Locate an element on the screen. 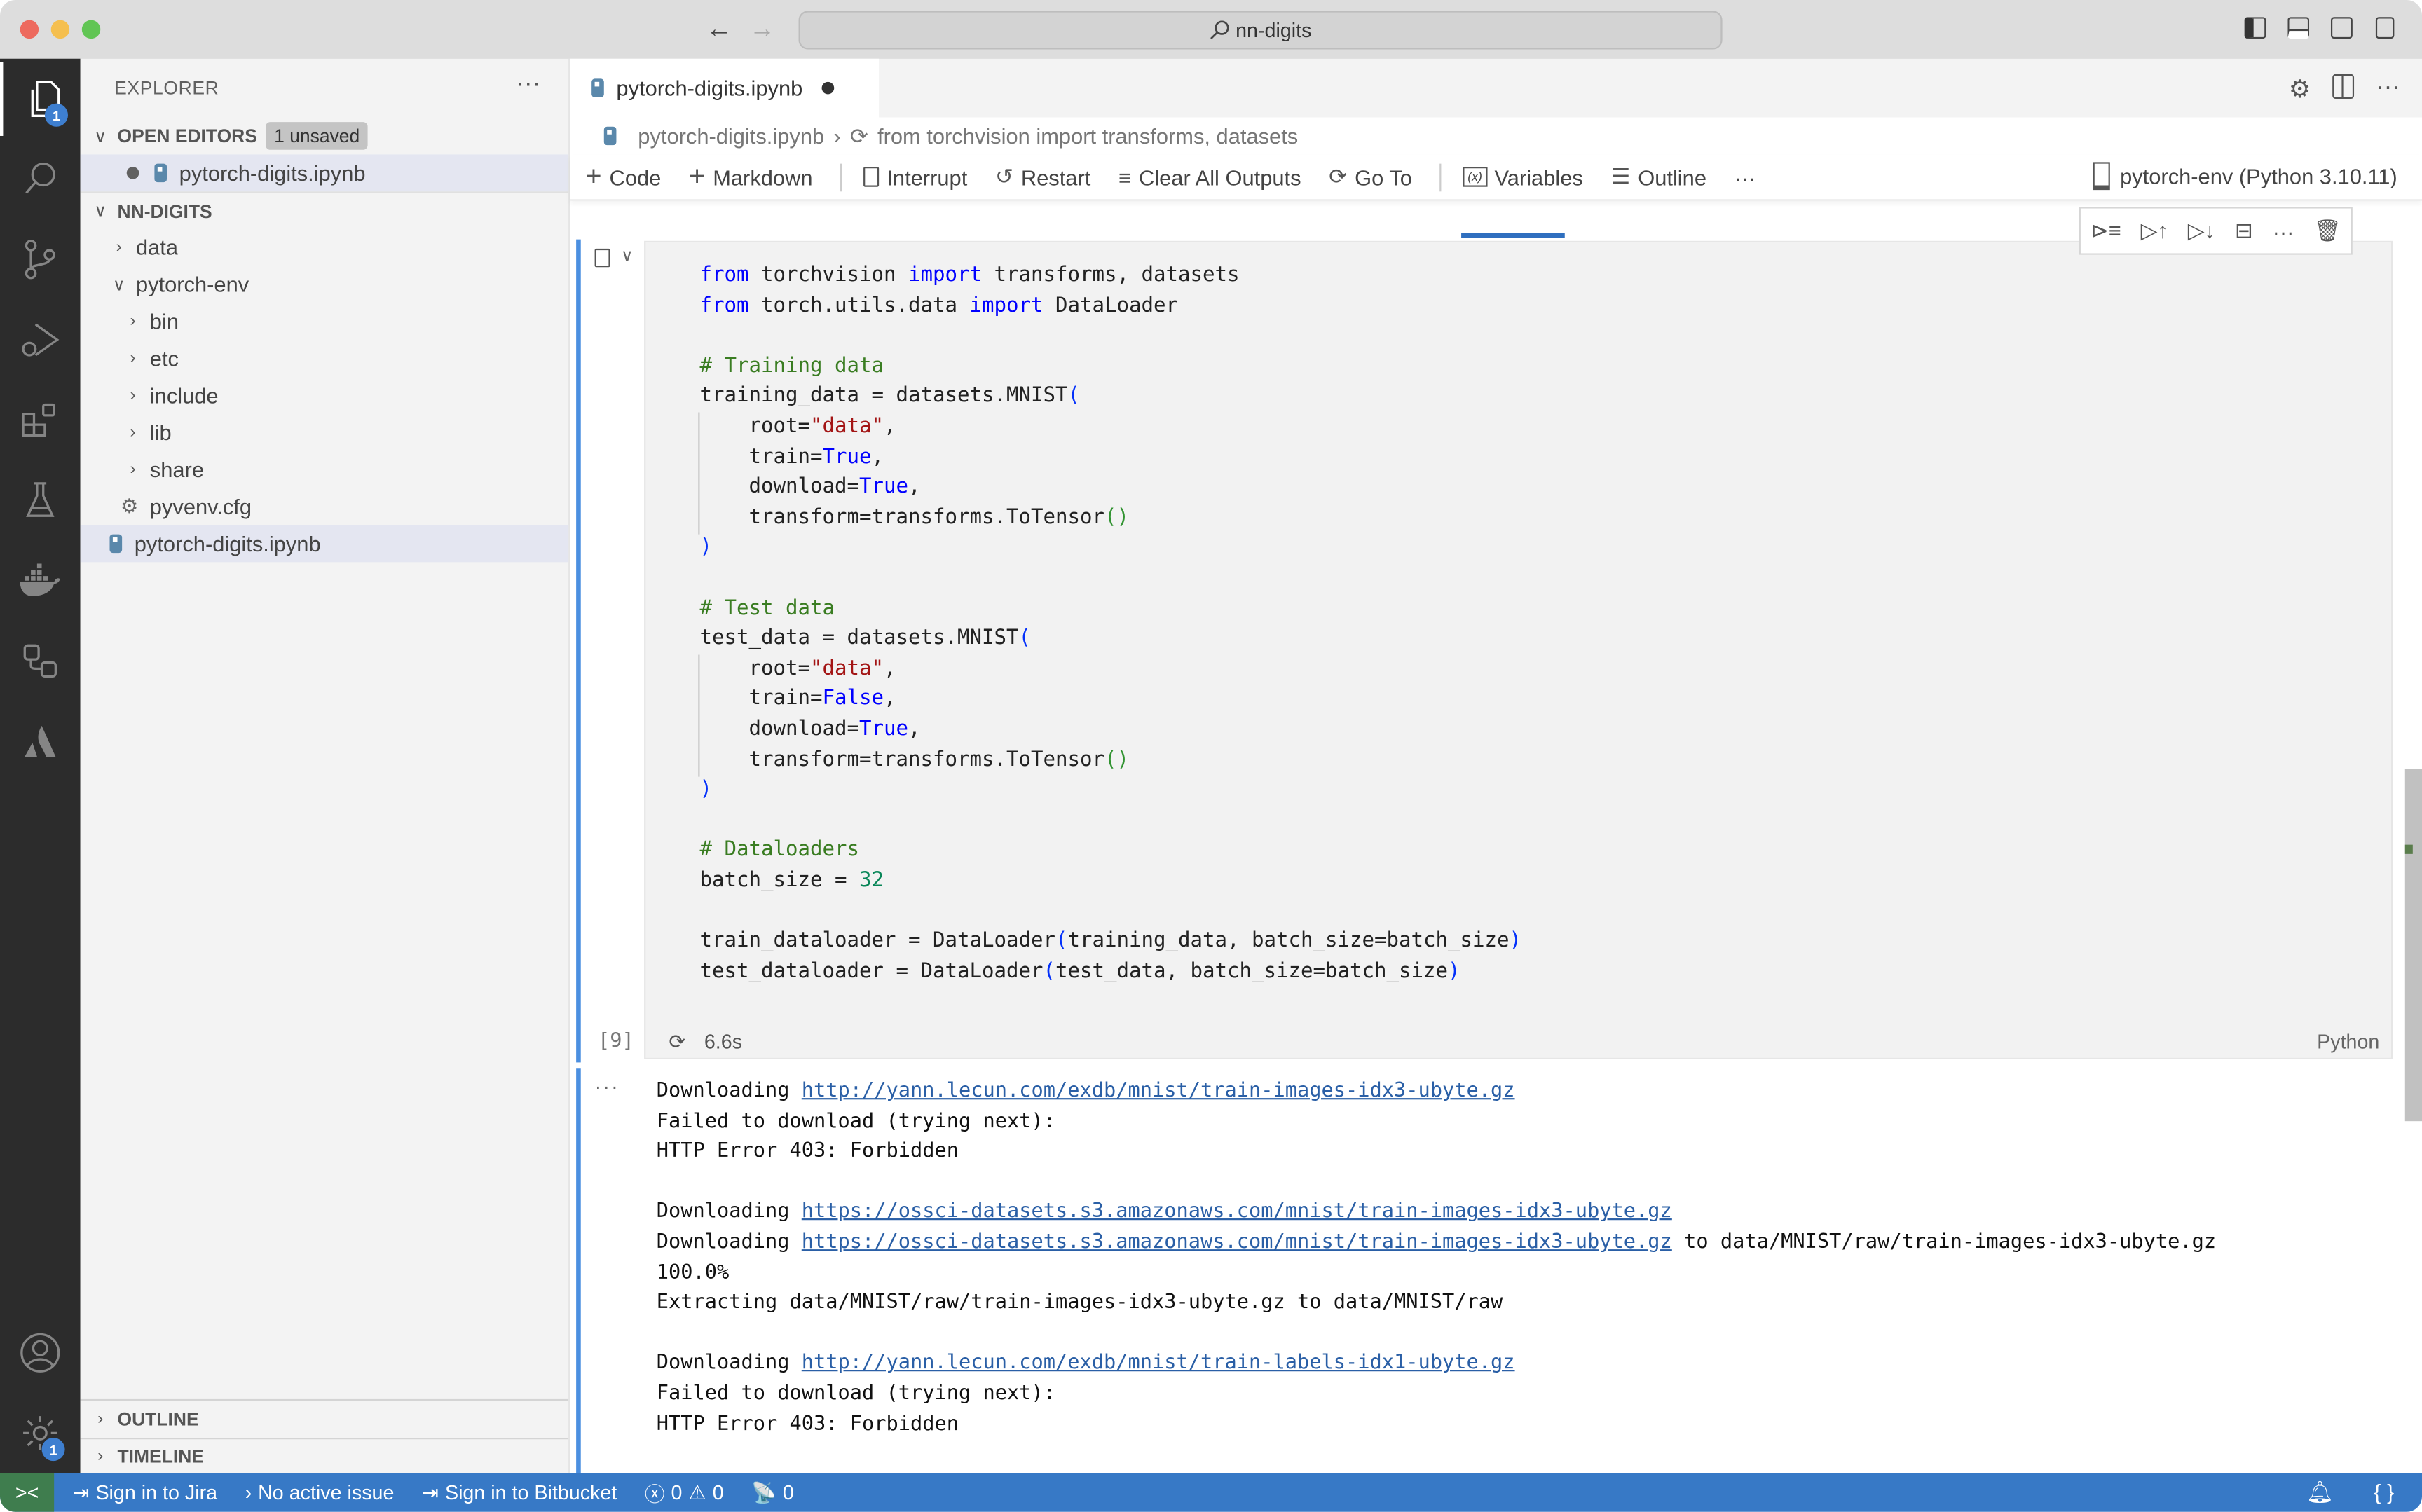 The image size is (2422, 1512). add-markdown-cell-button: + Markdown is located at coordinates (751, 176).